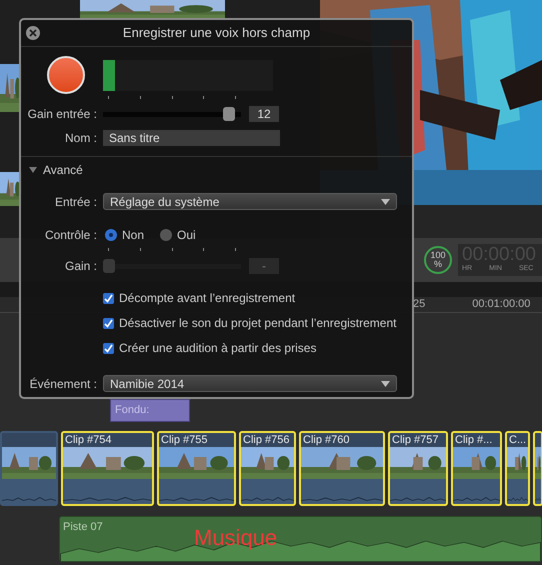  What do you see at coordinates (63, 384) in the screenshot?
I see `field-label: Événement :` at bounding box center [63, 384].